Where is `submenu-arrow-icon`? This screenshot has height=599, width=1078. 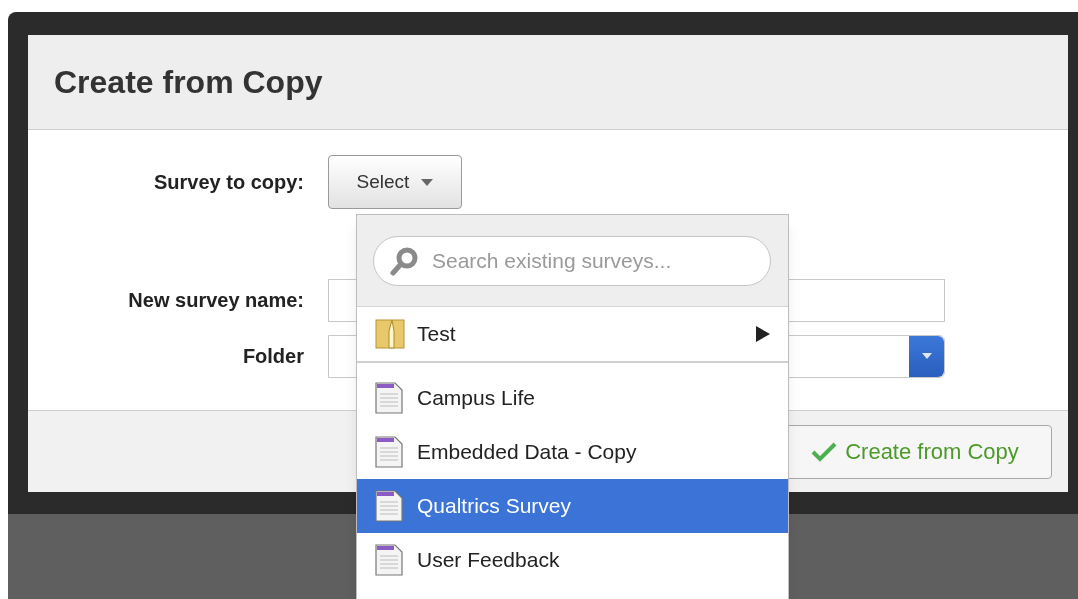
submenu-arrow-icon is located at coordinates (763, 334).